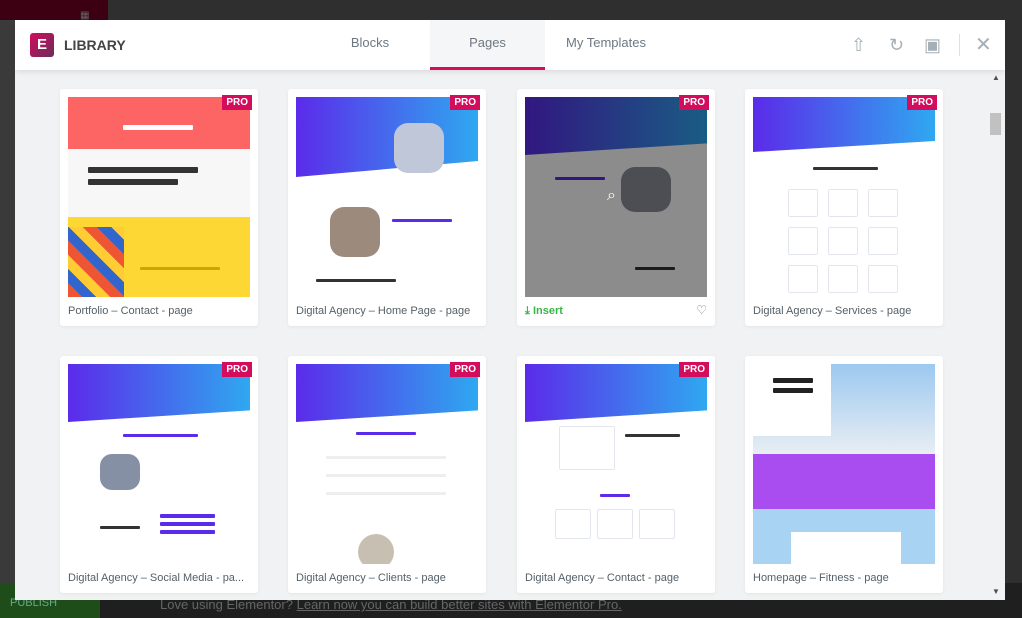 This screenshot has width=1022, height=618. What do you see at coordinates (527, 311) in the screenshot?
I see `download-icon: ⤓` at bounding box center [527, 311].